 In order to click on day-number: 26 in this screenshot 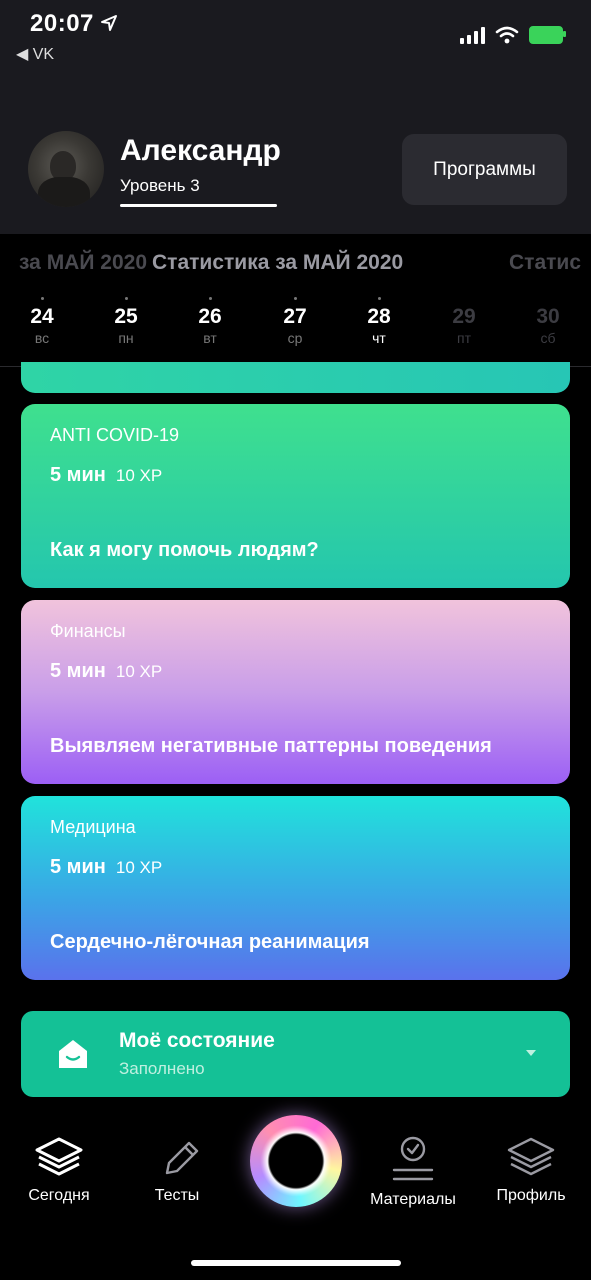, I will do `click(210, 316)`.